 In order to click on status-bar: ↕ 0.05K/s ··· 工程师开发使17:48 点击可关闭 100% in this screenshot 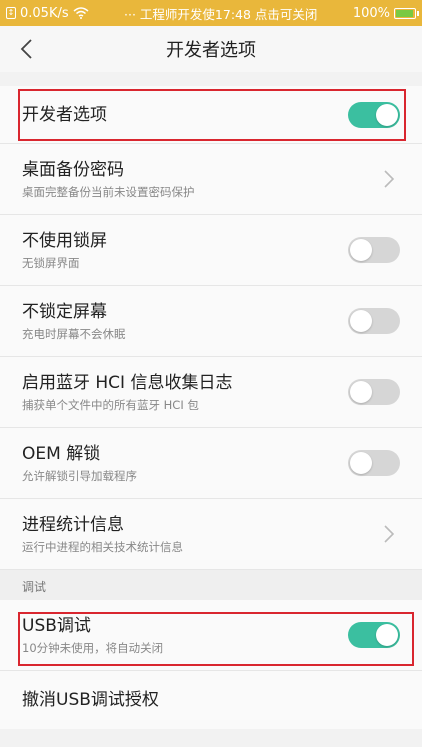, I will do `click(211, 13)`.